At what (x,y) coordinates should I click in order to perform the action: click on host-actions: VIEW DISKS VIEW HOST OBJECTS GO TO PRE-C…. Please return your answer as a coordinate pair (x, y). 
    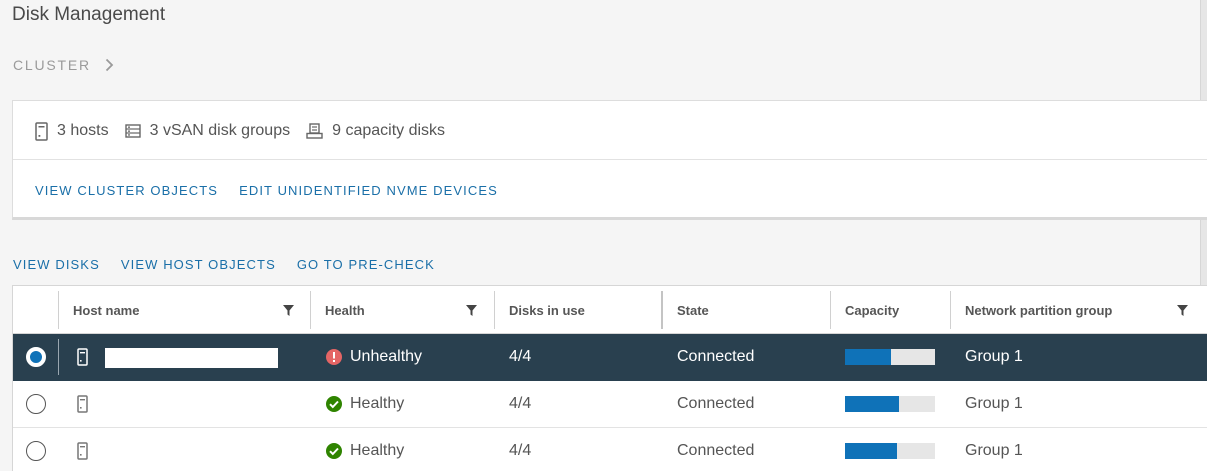
    Looking at the image, I should click on (224, 264).